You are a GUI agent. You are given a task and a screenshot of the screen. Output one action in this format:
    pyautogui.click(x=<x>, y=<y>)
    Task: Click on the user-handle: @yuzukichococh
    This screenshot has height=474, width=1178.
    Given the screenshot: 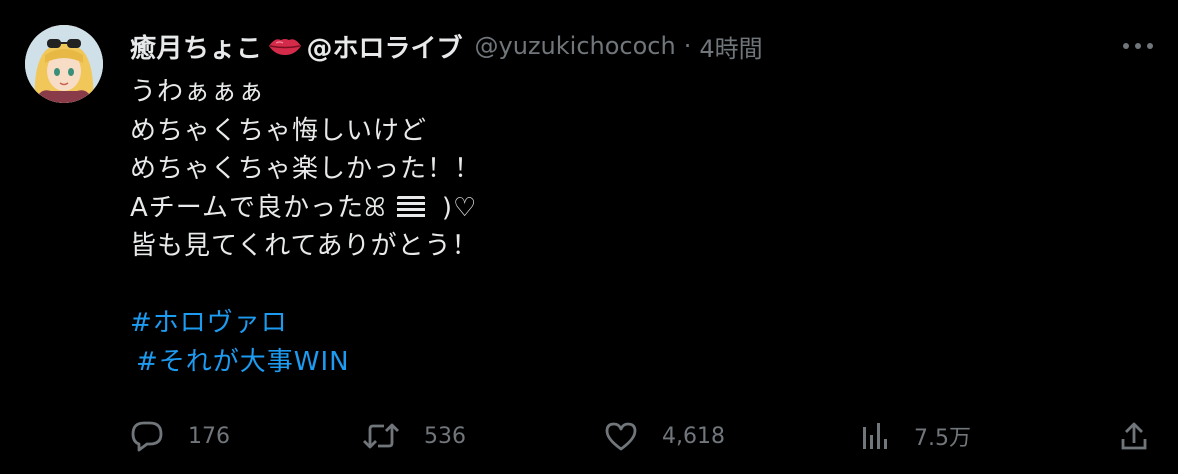 What is the action you would take?
    pyautogui.click(x=575, y=46)
    